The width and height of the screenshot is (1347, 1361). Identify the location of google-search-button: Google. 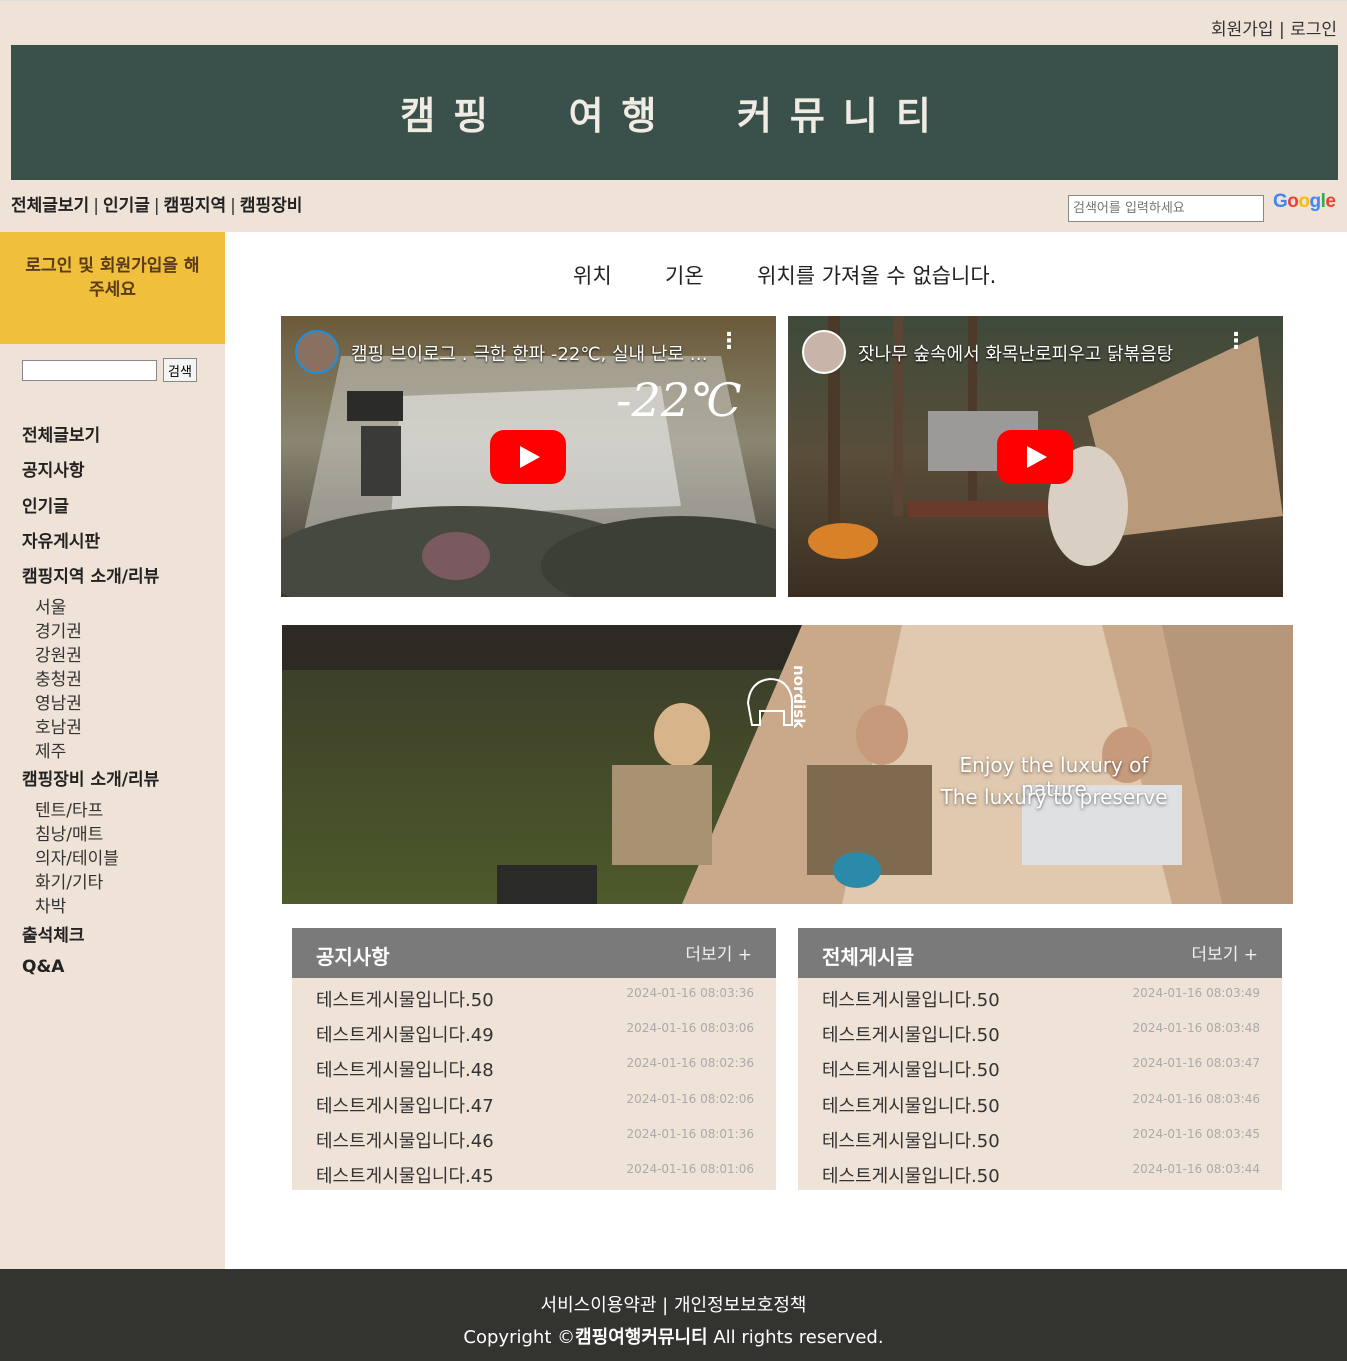
(1304, 202).